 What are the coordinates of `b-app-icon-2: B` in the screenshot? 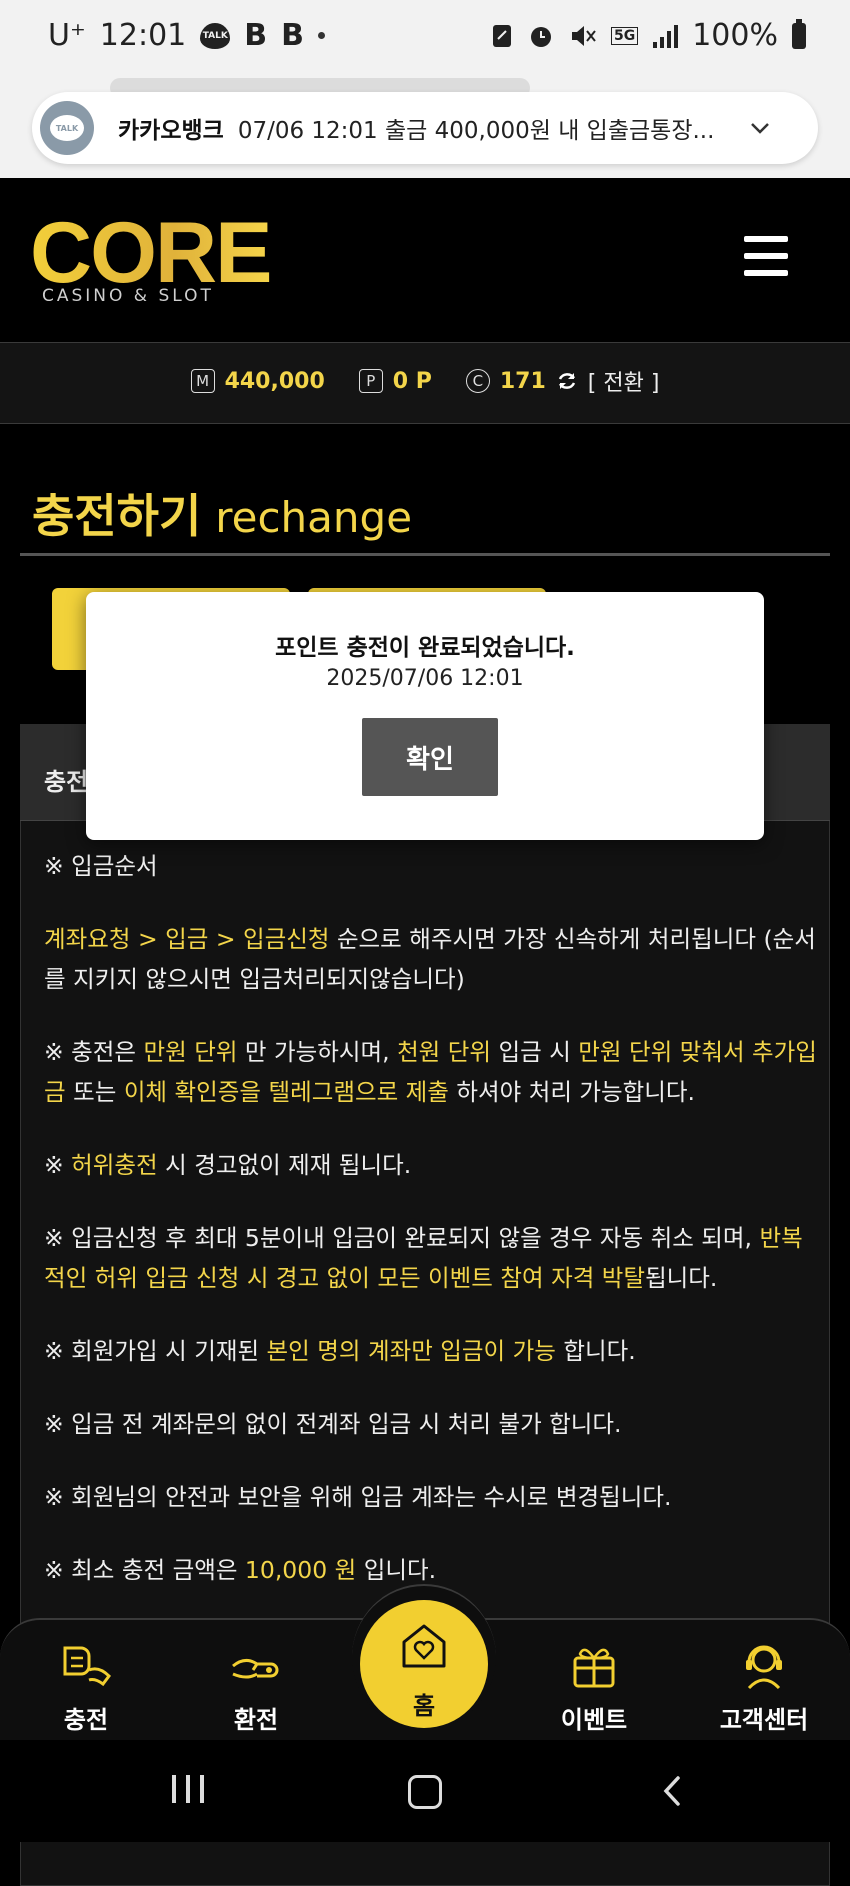 It's located at (293, 35).